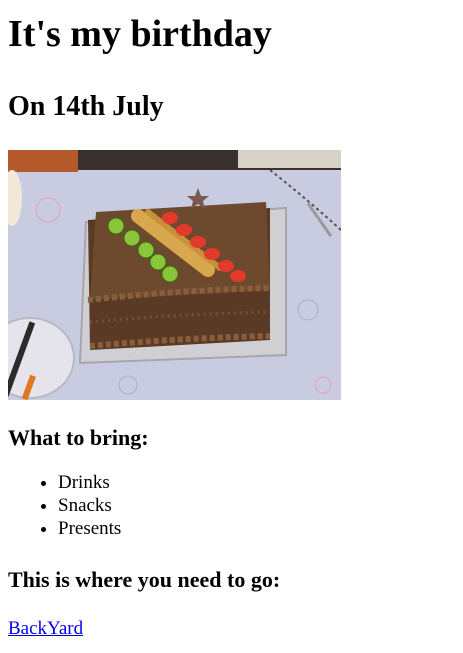 This screenshot has width=463, height=653. I want to click on page-title: It's my birthday, so click(140, 34).